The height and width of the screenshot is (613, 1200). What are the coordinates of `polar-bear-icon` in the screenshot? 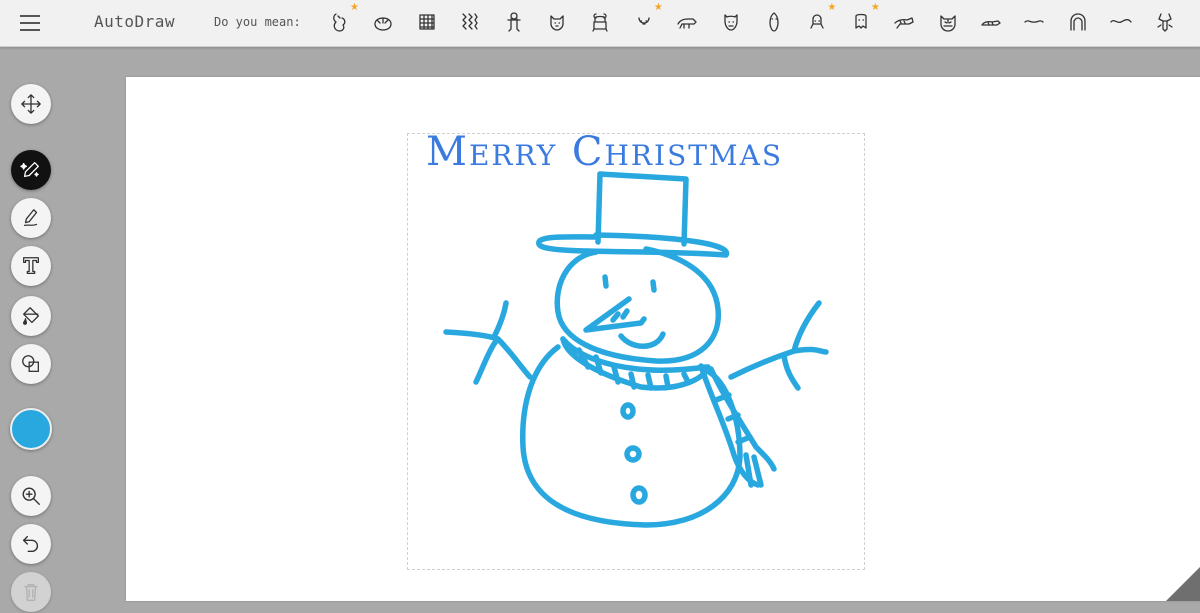 It's located at (687, 23).